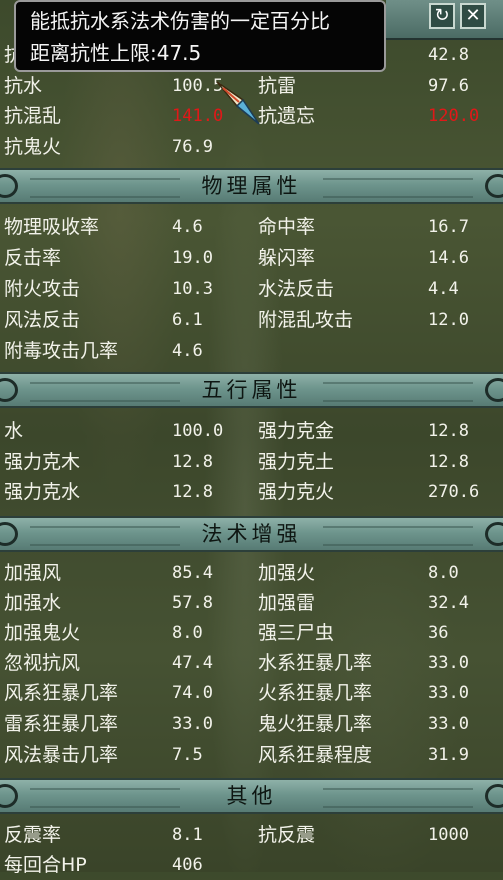  I want to click on stat-value: 42.8, so click(448, 55).